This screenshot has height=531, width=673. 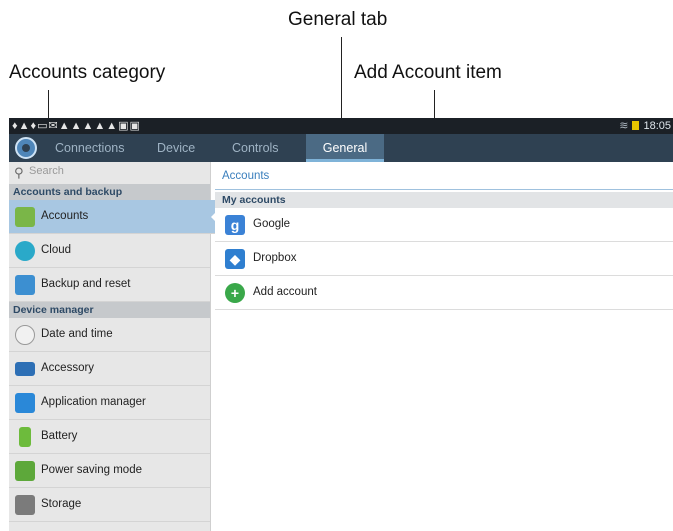 I want to click on sidebar-item-accounts: Accounts, so click(x=114, y=217).